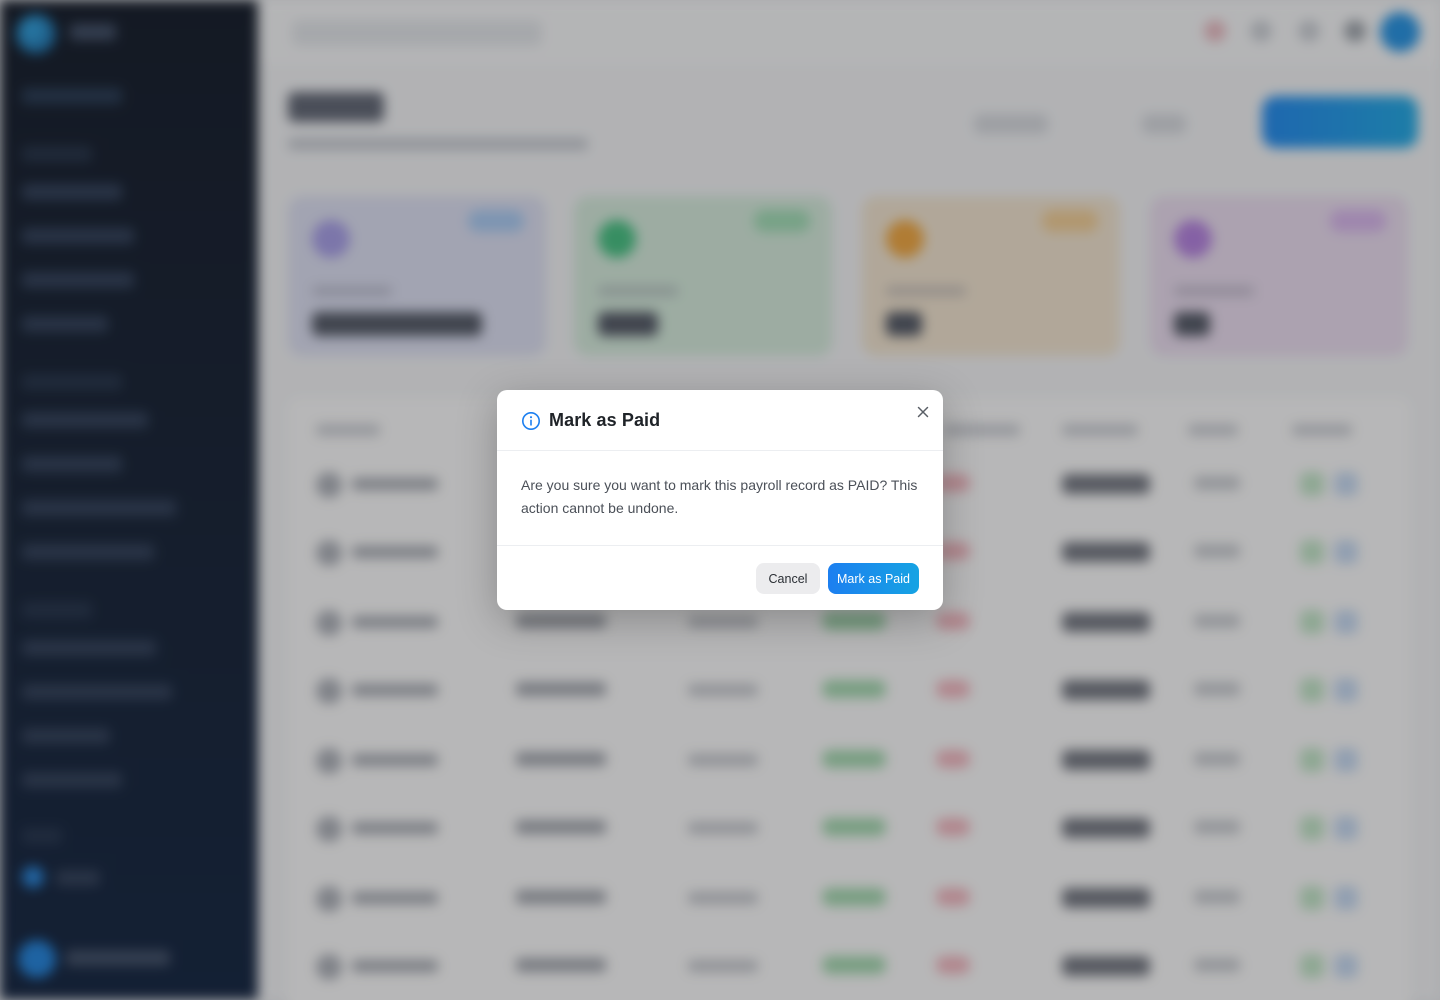 The height and width of the screenshot is (1000, 1440). I want to click on dialog-title: Mark as Paid, so click(605, 420).